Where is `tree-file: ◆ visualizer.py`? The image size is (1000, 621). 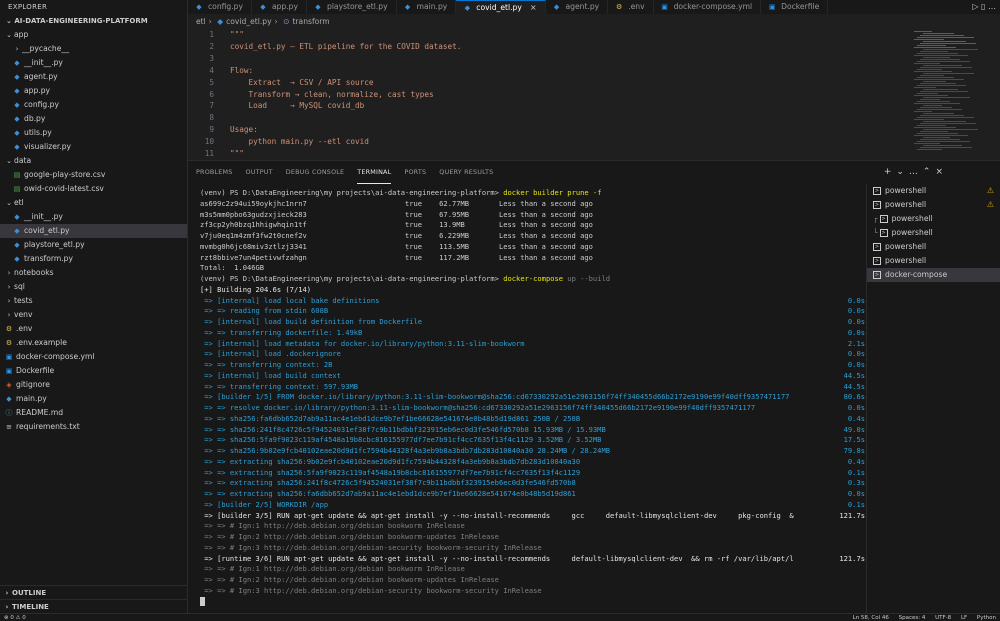
tree-file: ◆ visualizer.py is located at coordinates (93, 147).